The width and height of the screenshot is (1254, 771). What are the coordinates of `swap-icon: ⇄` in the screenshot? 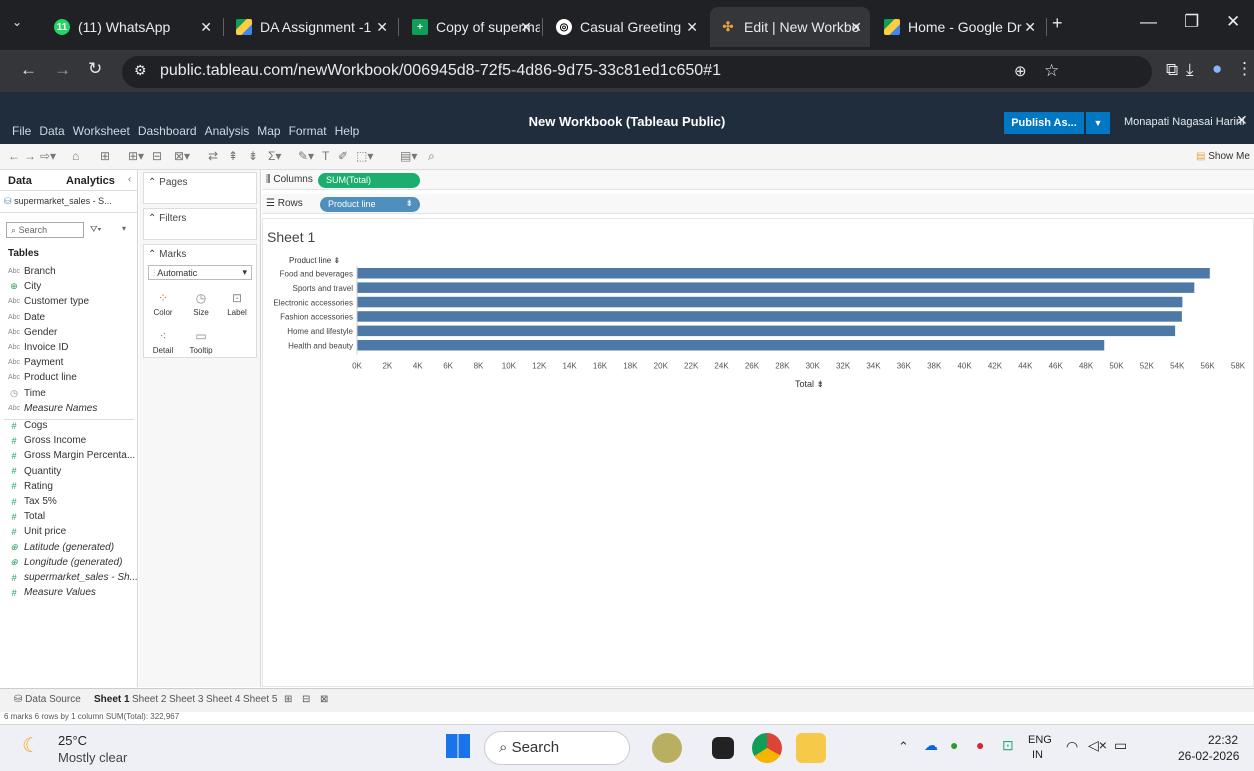 It's located at (213, 156).